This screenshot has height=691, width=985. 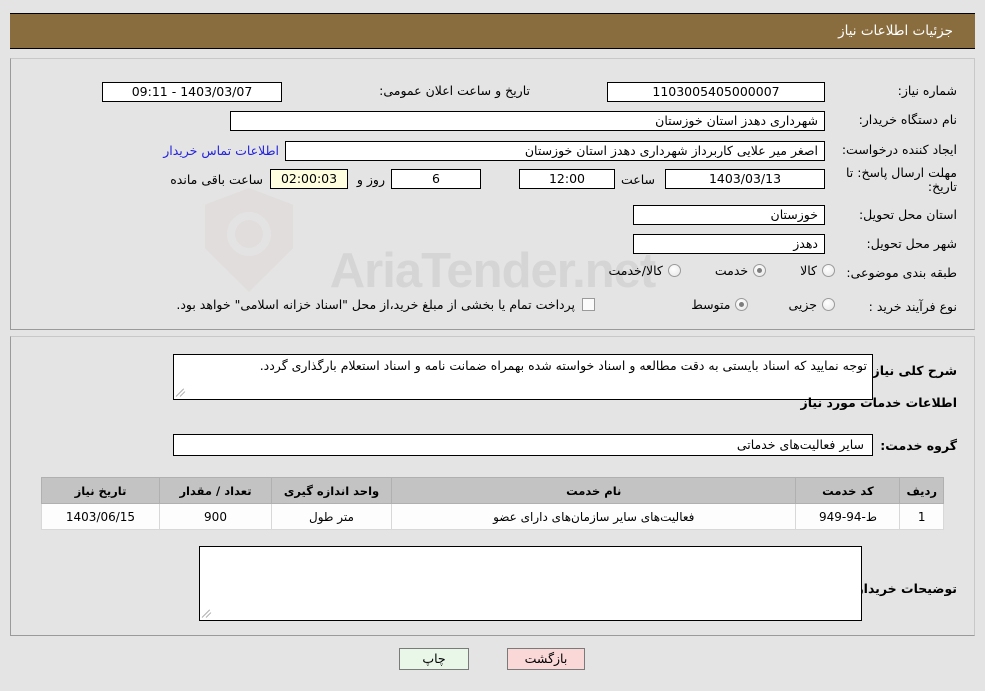 What do you see at coordinates (921, 490) in the screenshot?
I see `column-header-radif: ردیف` at bounding box center [921, 490].